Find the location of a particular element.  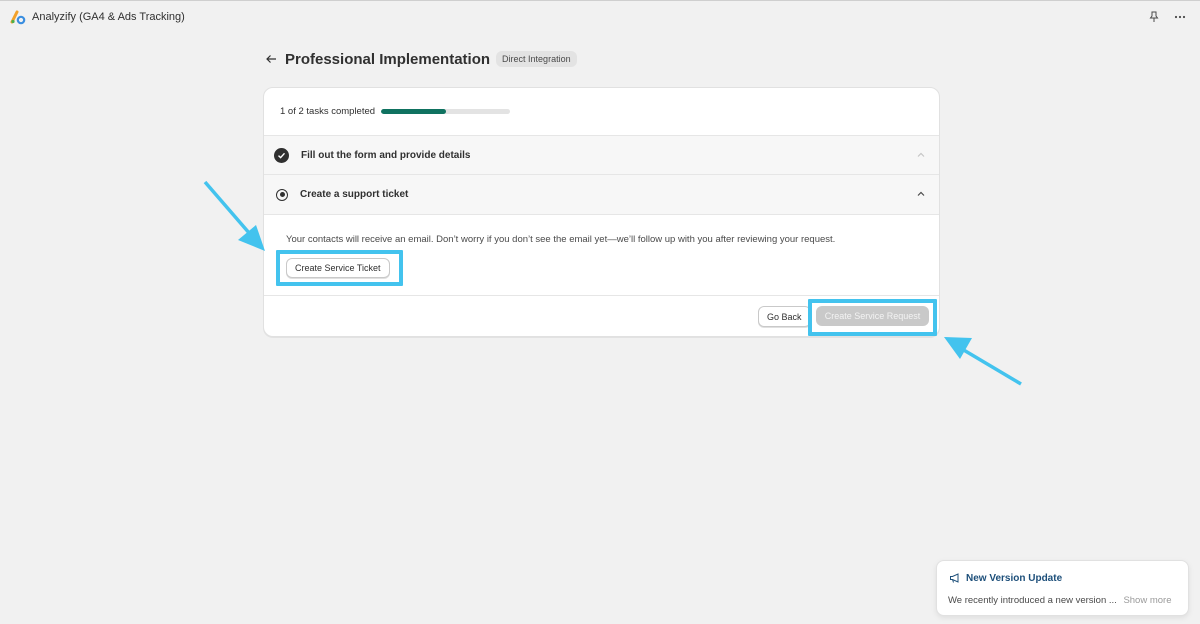

integration-badge: Direct Integration is located at coordinates (536, 59).